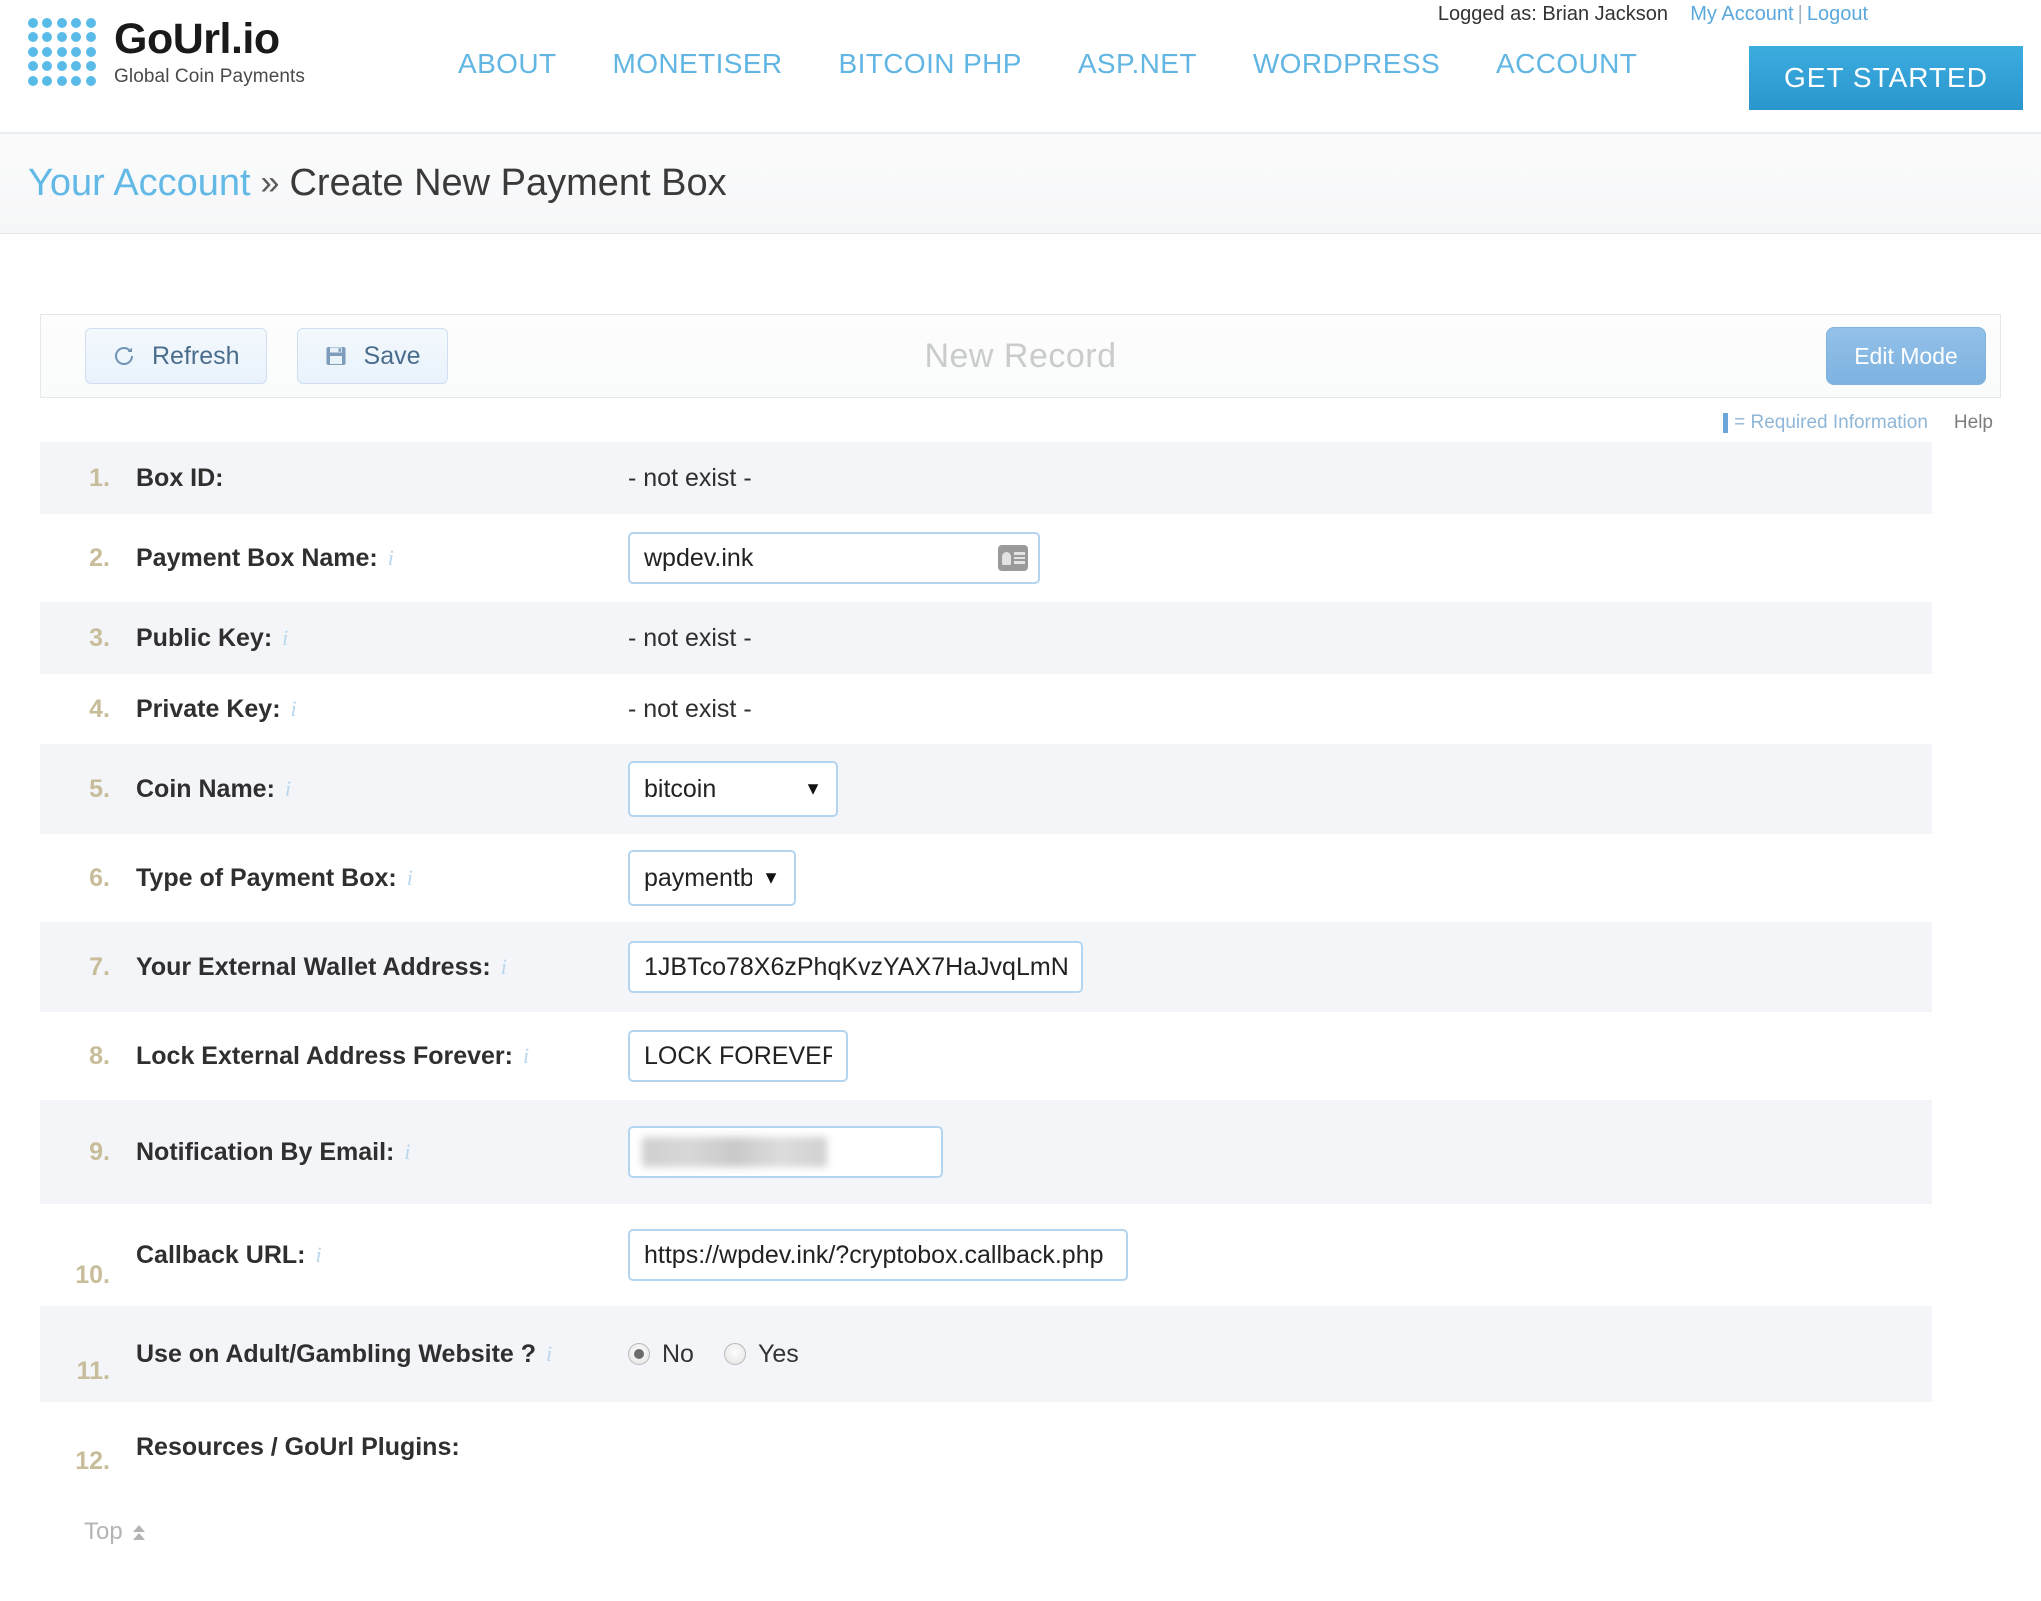 The image size is (2041, 1601). Describe the element at coordinates (180, 477) in the screenshot. I see `label-text: Box ID:` at that location.